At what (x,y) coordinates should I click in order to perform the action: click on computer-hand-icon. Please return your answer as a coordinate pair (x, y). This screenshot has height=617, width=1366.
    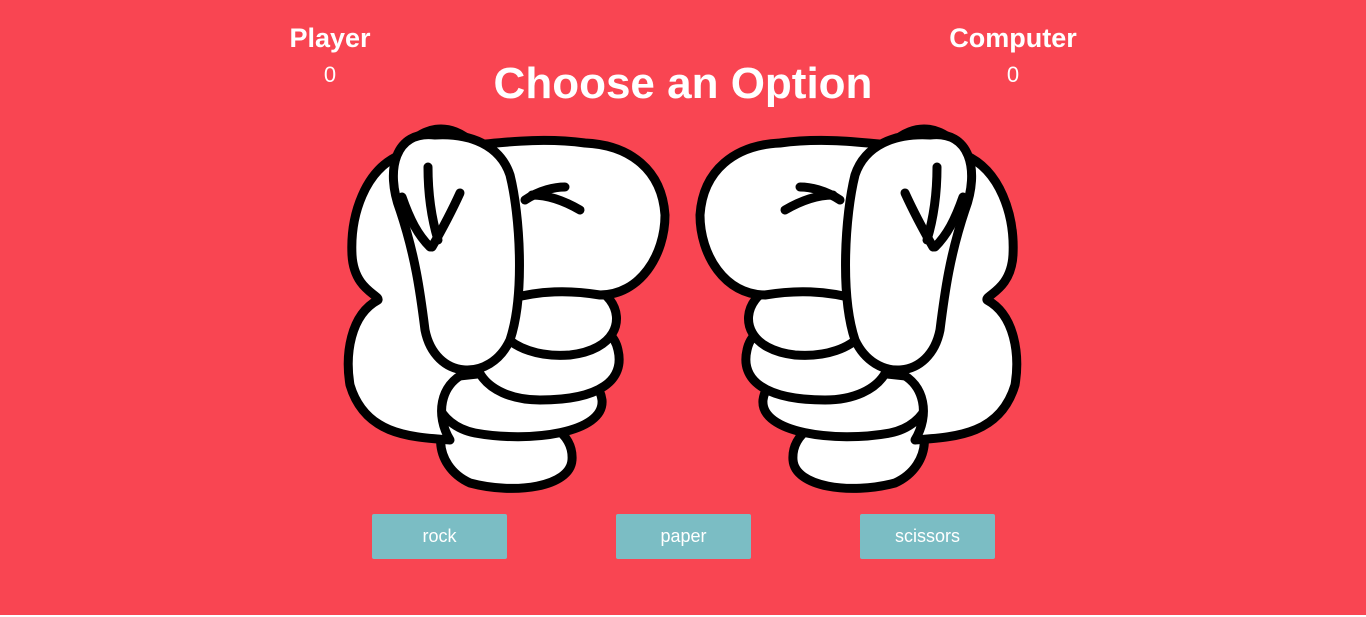
    Looking at the image, I should click on (860, 305).